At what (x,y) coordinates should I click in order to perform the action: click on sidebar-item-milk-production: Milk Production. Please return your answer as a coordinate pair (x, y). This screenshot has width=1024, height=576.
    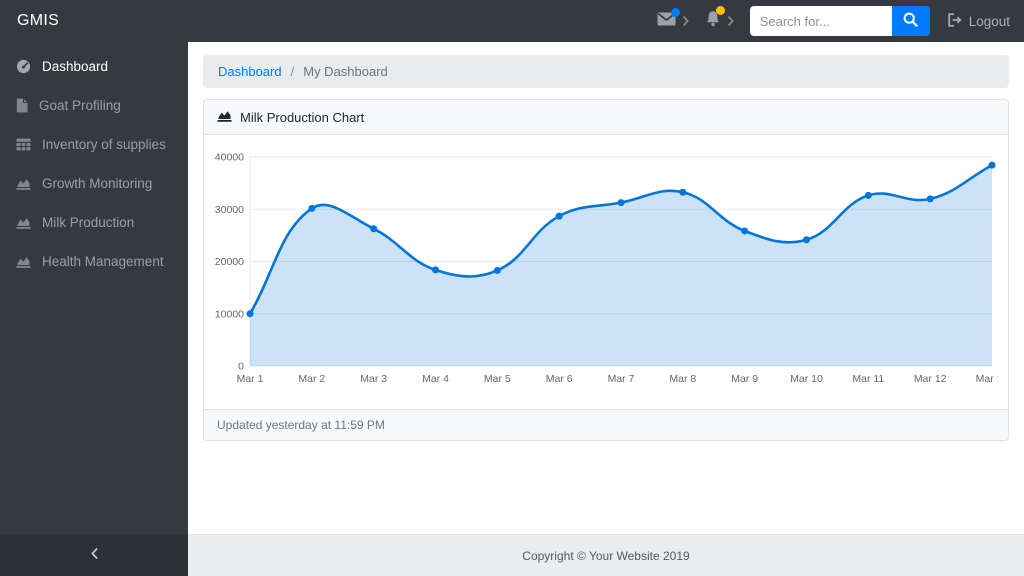
    Looking at the image, I should click on (94, 222).